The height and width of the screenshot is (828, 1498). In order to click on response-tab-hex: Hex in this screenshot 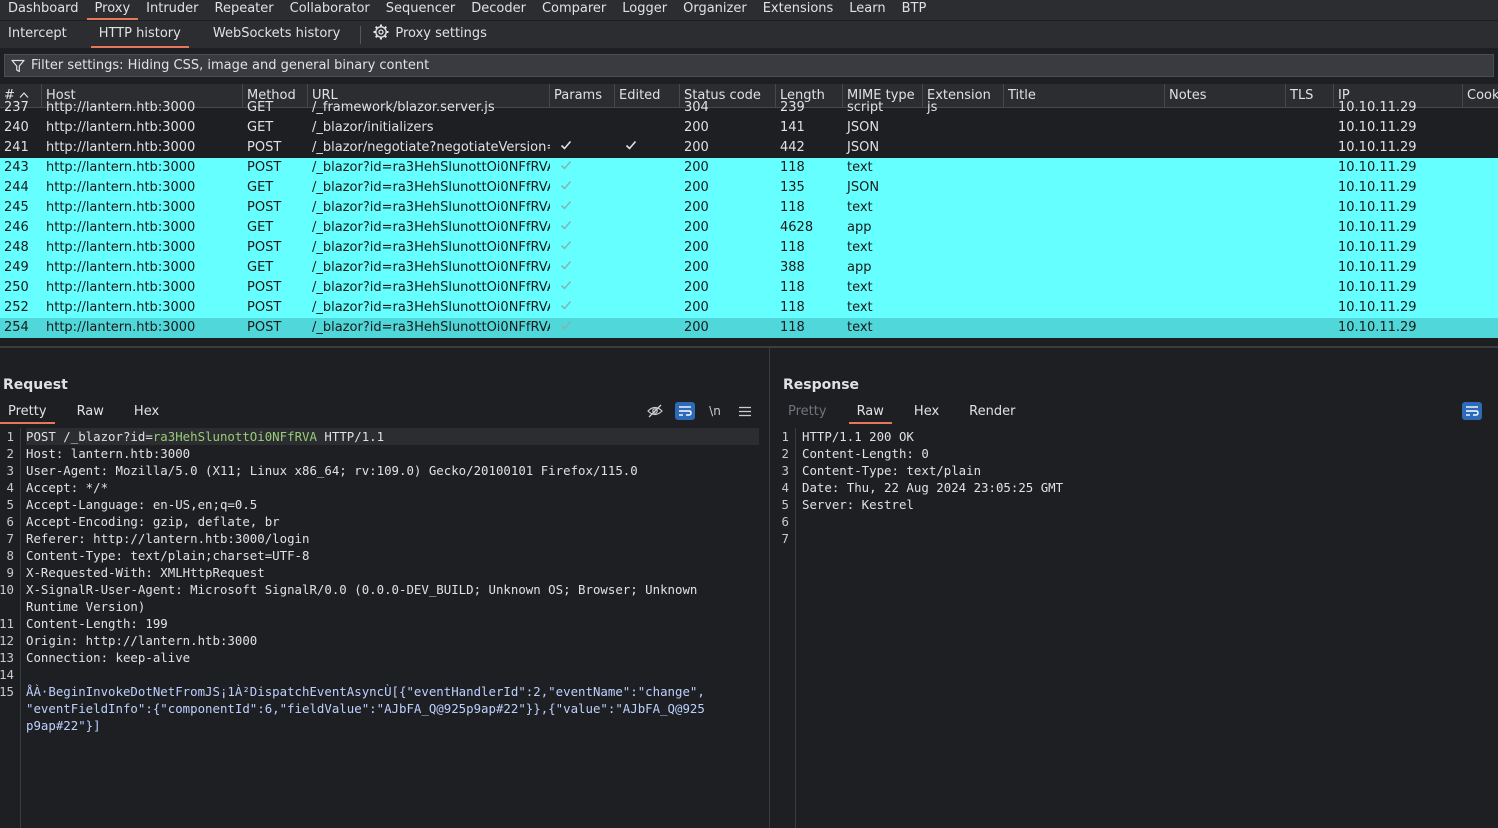, I will do `click(926, 413)`.